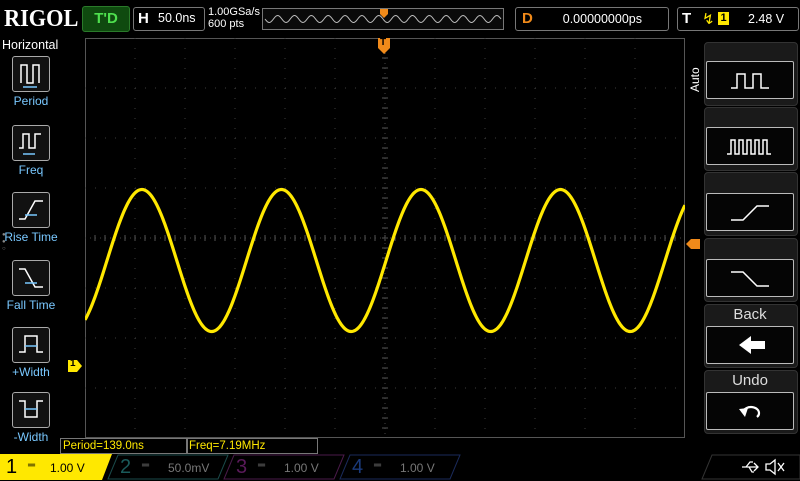 The height and width of the screenshot is (481, 800). I want to click on menu-item-negative-width: -Width, so click(31, 424).